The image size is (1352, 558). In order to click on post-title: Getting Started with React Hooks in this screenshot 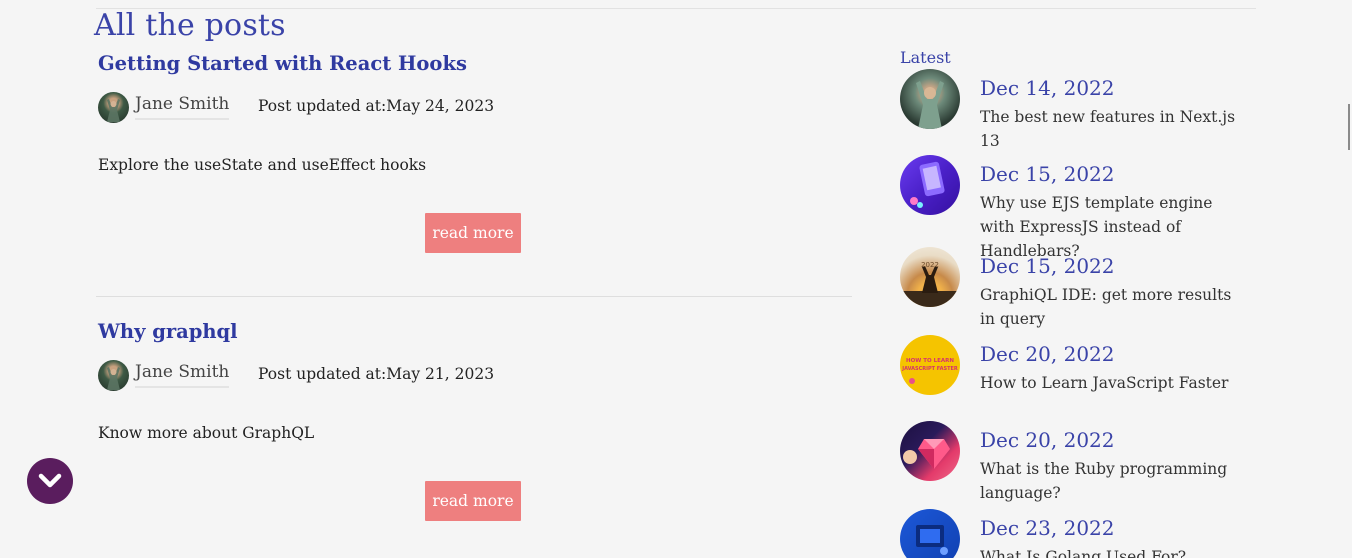, I will do `click(282, 63)`.